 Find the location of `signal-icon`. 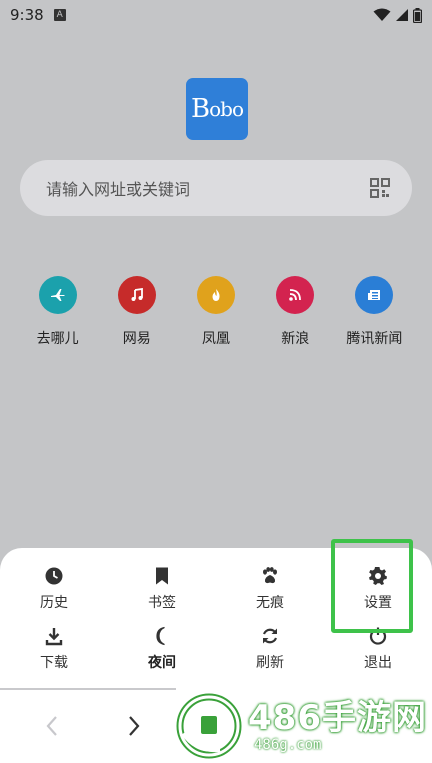

signal-icon is located at coordinates (402, 15).